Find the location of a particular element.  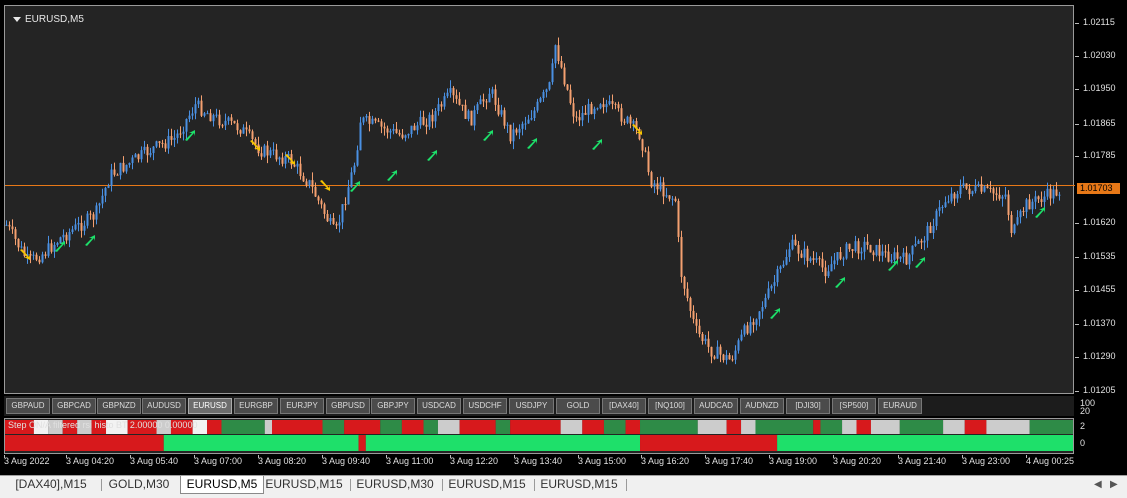

buy-signal-arrow-icon is located at coordinates (392, 175).